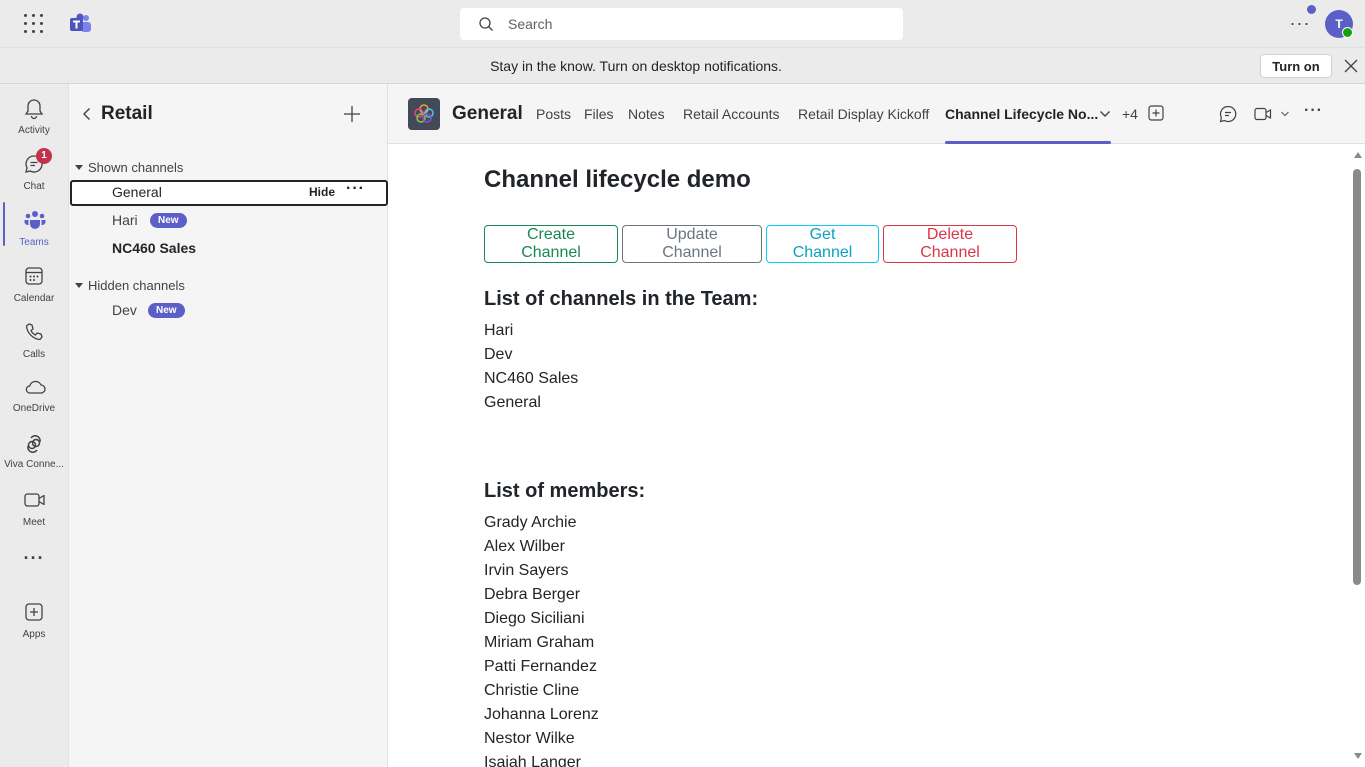 The height and width of the screenshot is (767, 1365). I want to click on viva-connections-icon, so click(34, 444).